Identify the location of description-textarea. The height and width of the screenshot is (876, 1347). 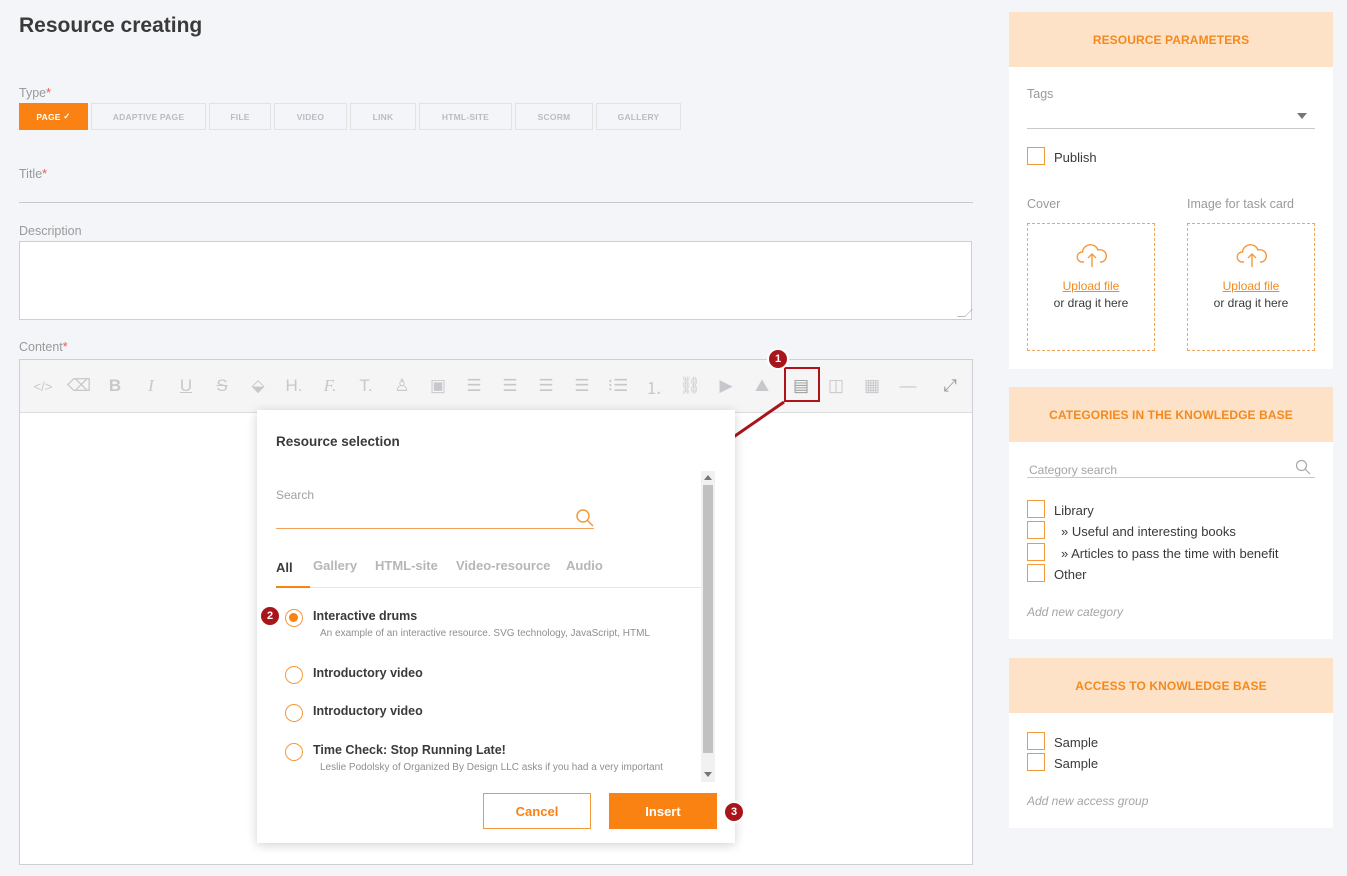
(496, 280).